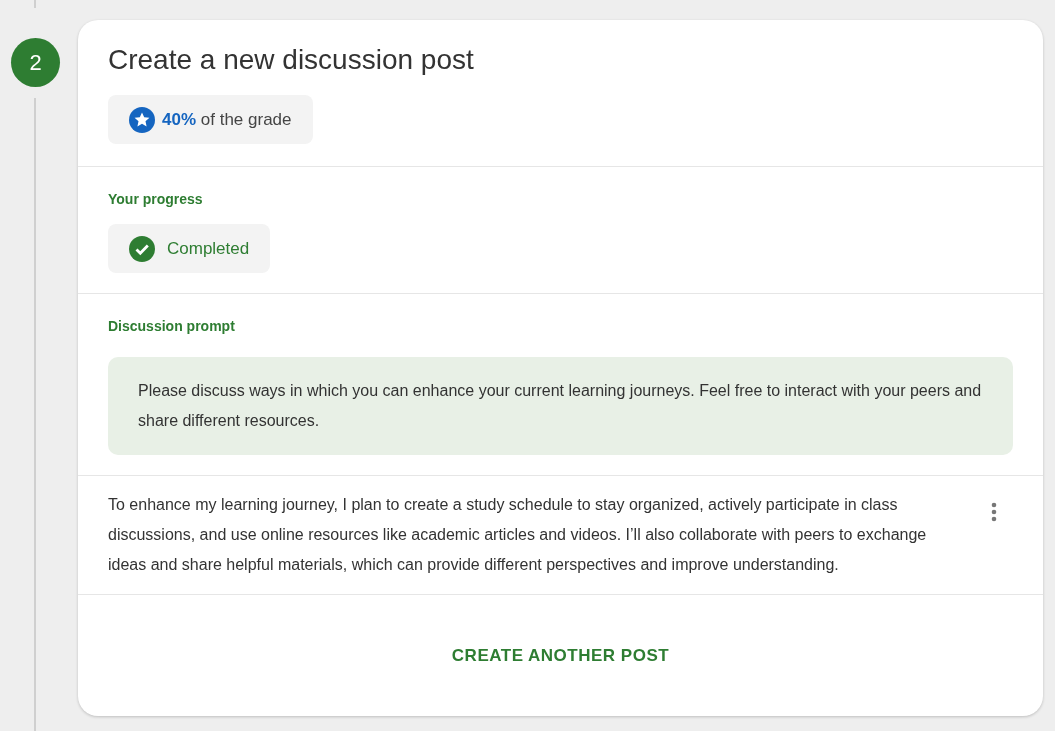 This screenshot has height=731, width=1055. Describe the element at coordinates (560, 406) in the screenshot. I see `discussion-prompt: Please discuss ways in which you can enhance your current learning journeys. Feel free to interact with your peers and share different resources.` at that location.